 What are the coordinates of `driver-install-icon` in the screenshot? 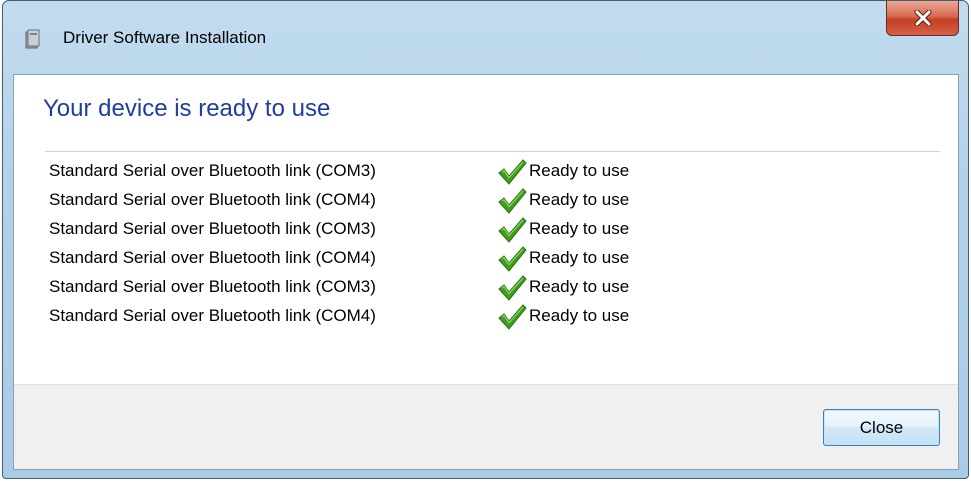 It's located at (34, 39).